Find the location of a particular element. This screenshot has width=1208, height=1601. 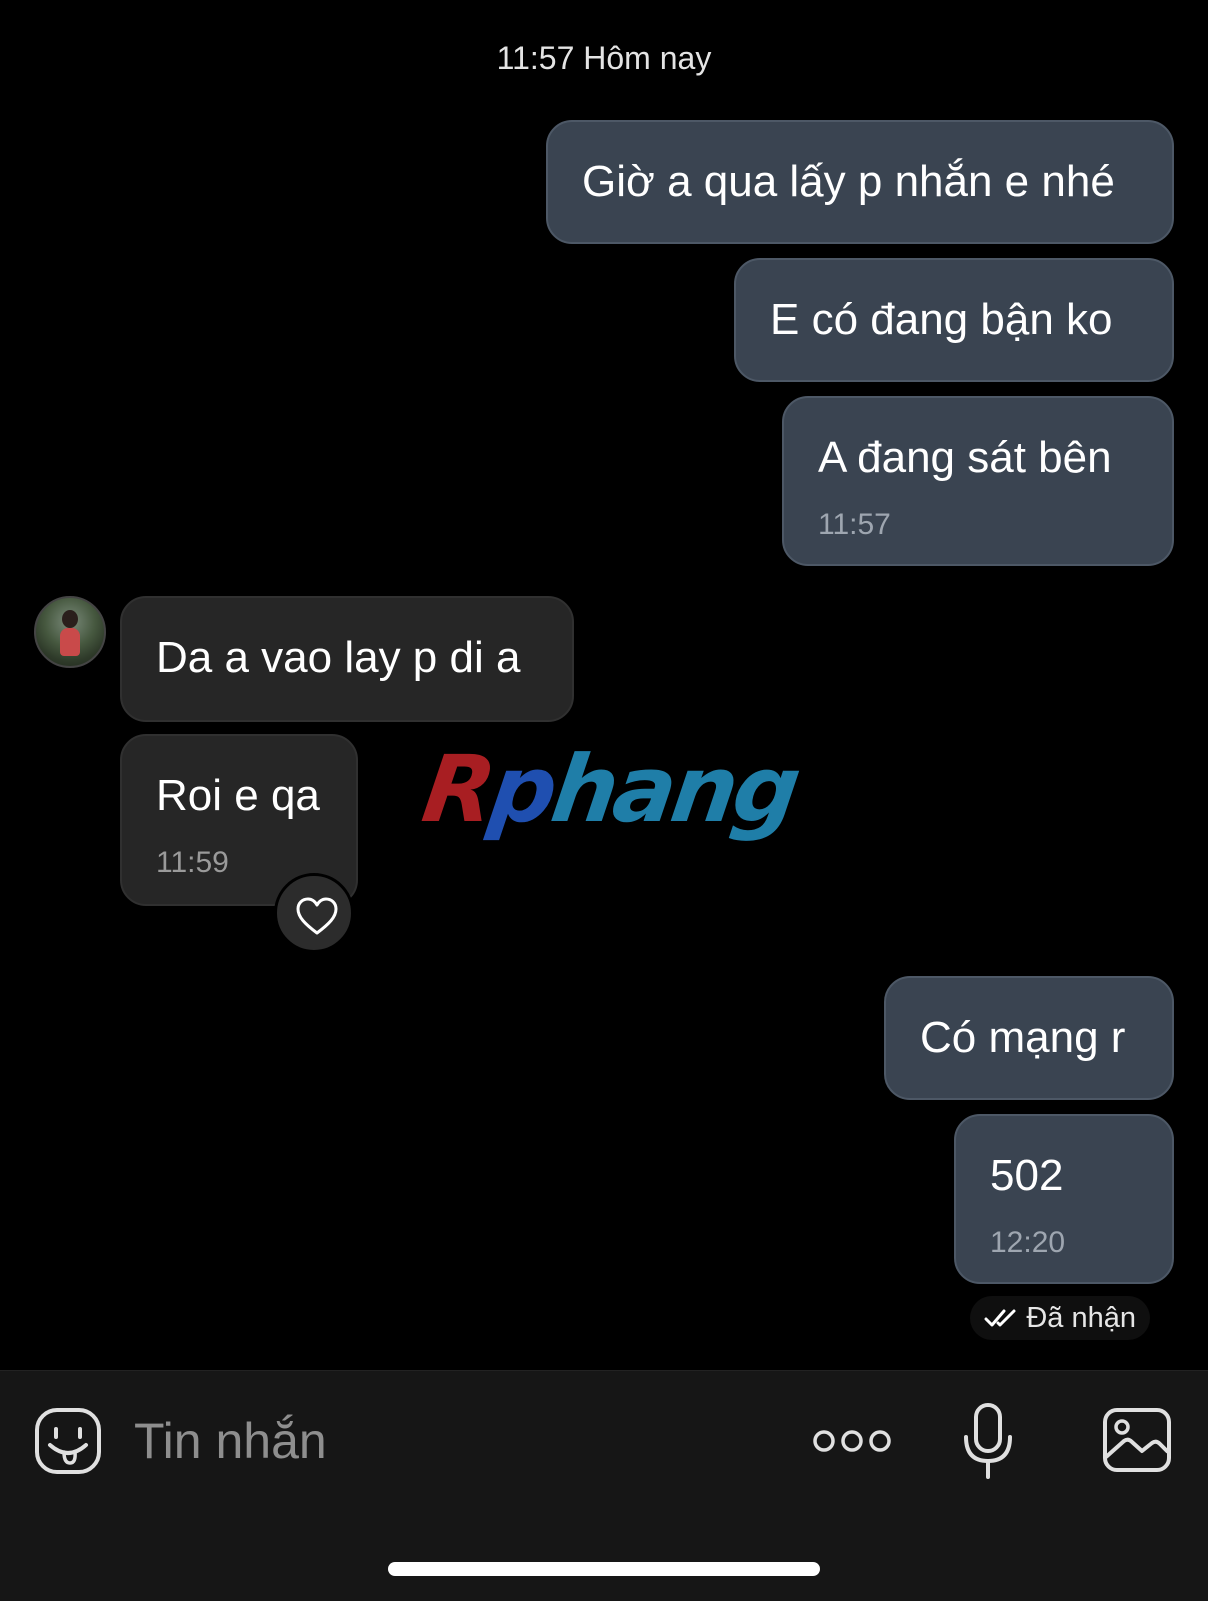

message-text: Có mạng r is located at coordinates (1023, 1037).